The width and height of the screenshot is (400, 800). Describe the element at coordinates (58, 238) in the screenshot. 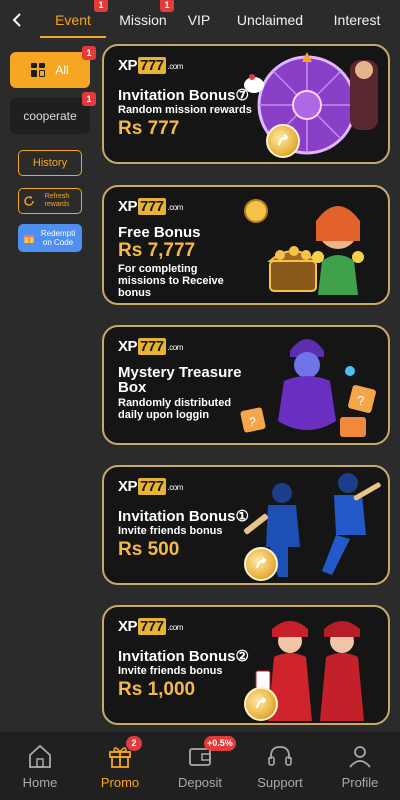

I see `redemption-code-label: Redempti on Code` at that location.